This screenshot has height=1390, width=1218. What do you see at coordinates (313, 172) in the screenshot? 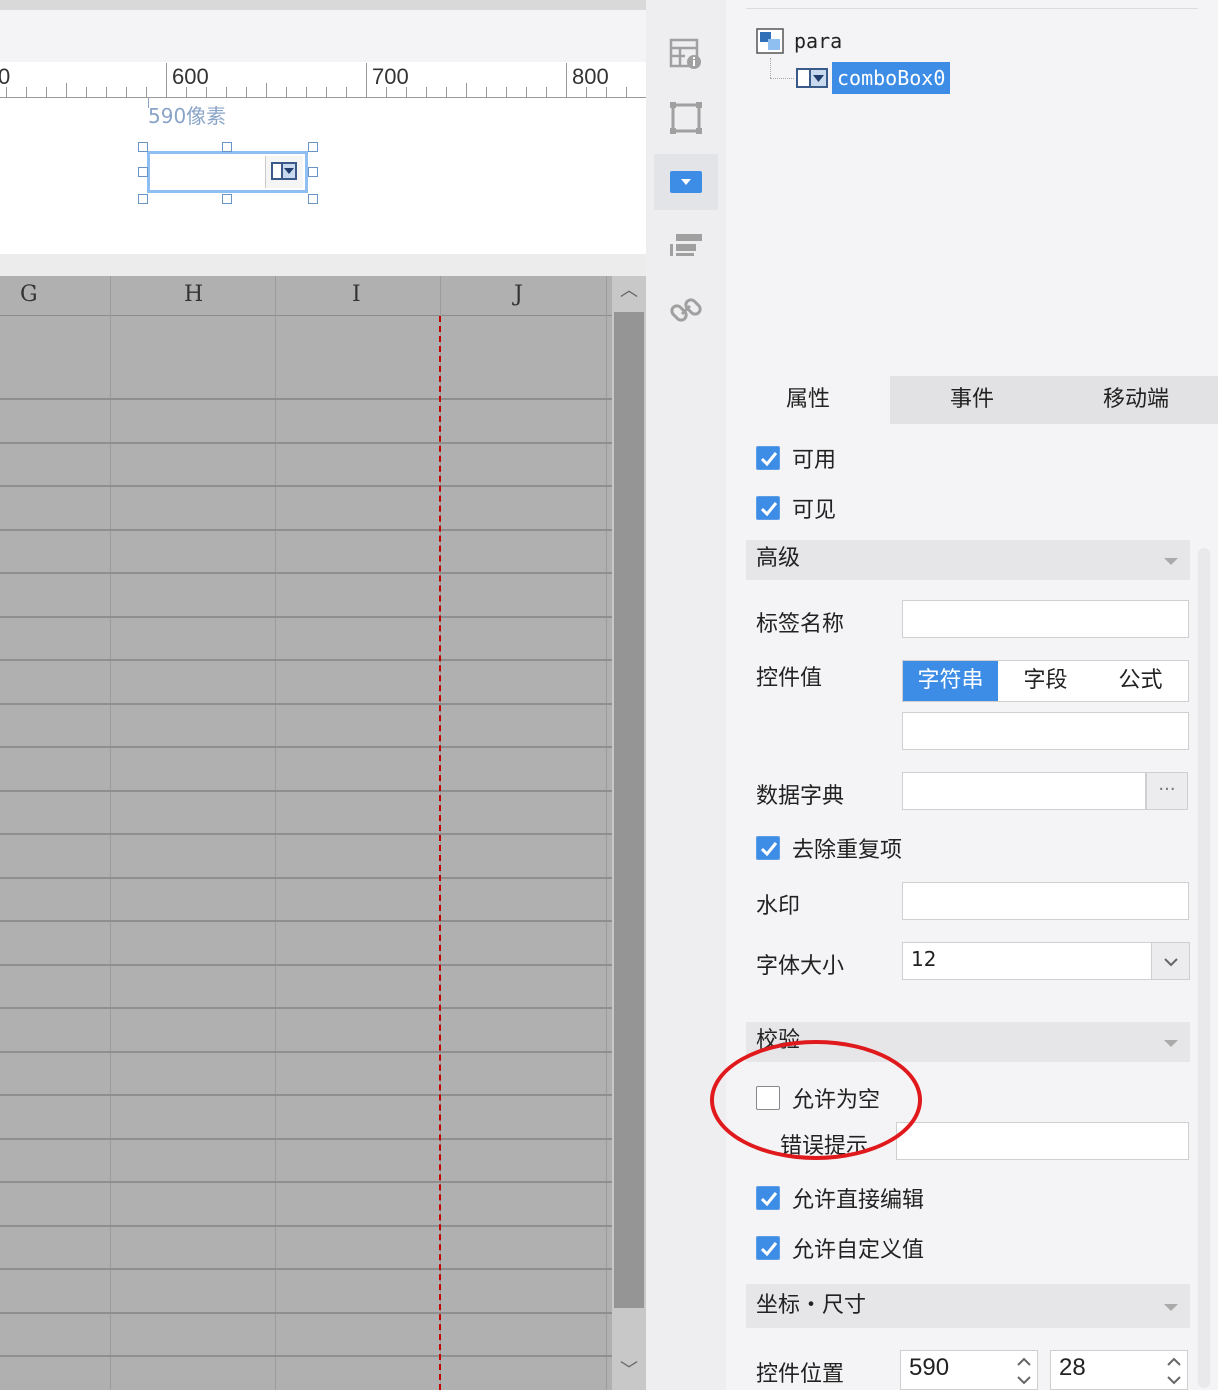
I see `resize-handle-e` at bounding box center [313, 172].